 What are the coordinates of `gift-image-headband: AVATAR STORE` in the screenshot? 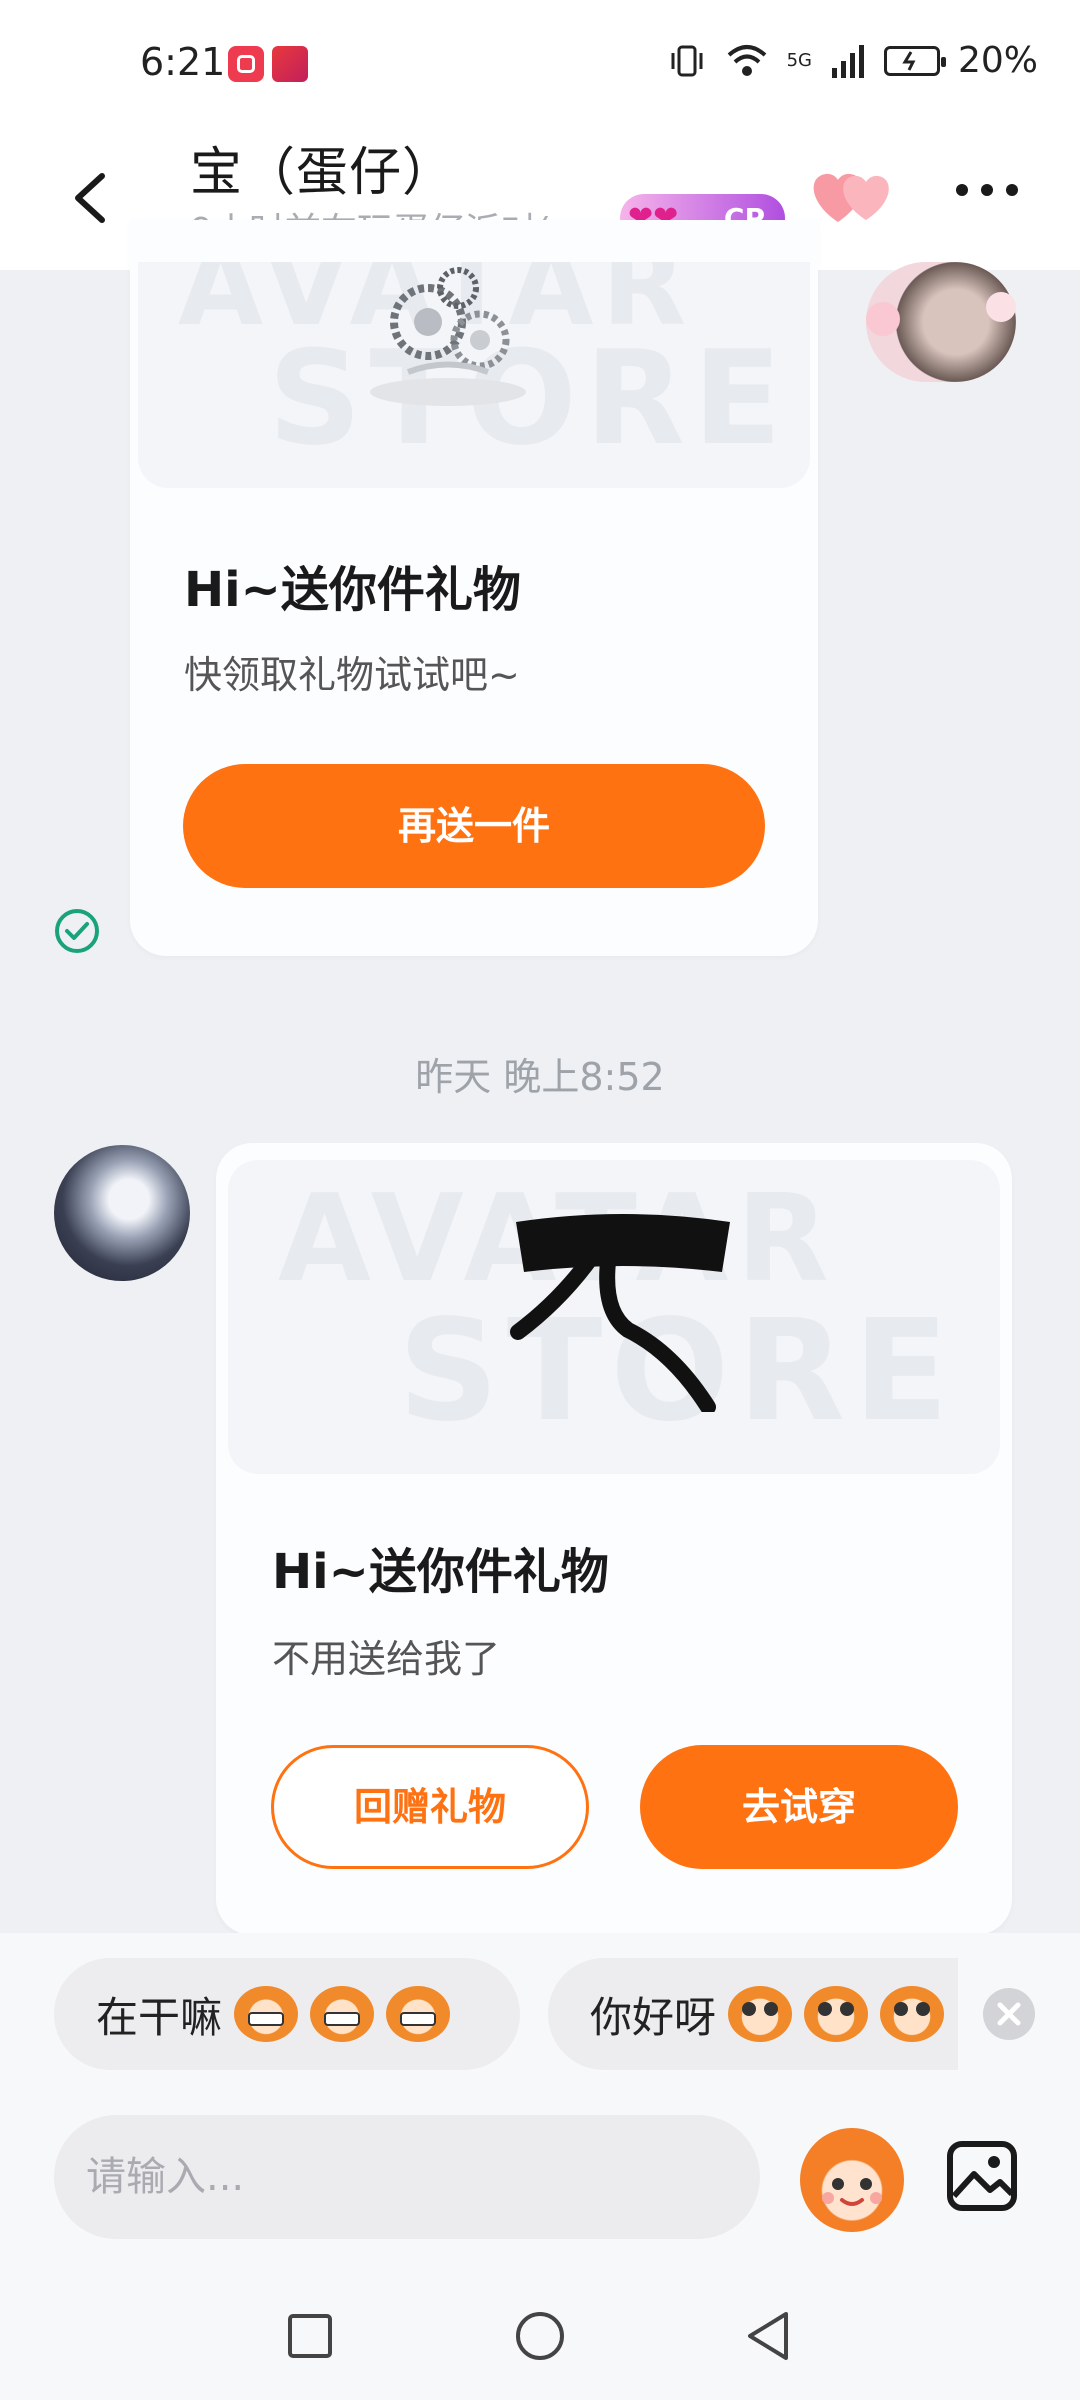 It's located at (614, 1317).